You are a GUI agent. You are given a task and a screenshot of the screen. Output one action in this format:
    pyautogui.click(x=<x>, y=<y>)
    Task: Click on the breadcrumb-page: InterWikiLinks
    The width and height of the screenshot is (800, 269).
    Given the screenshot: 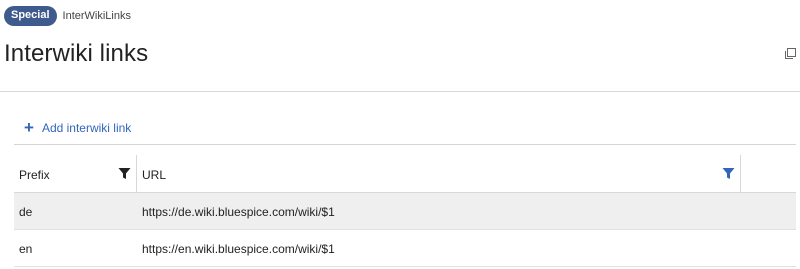 What is the action you would take?
    pyautogui.click(x=97, y=16)
    